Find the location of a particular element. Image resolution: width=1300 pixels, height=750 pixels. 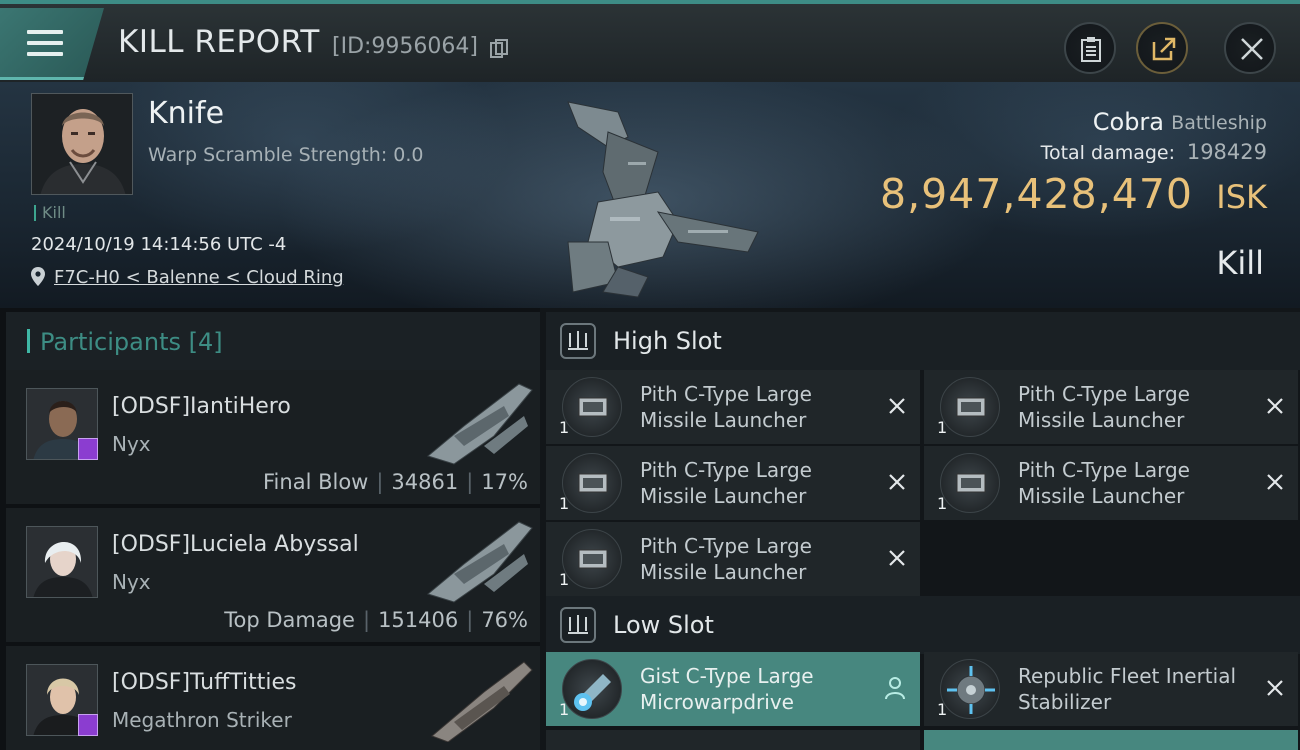

participants-title: Participants [4] is located at coordinates (131, 342).